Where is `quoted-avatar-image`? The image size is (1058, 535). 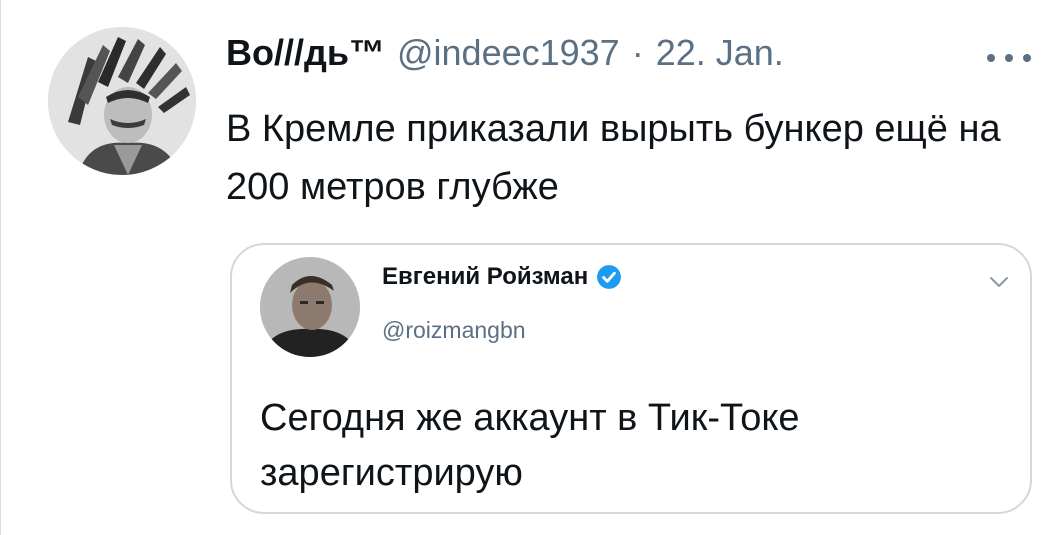
quoted-avatar-image is located at coordinates (310, 307).